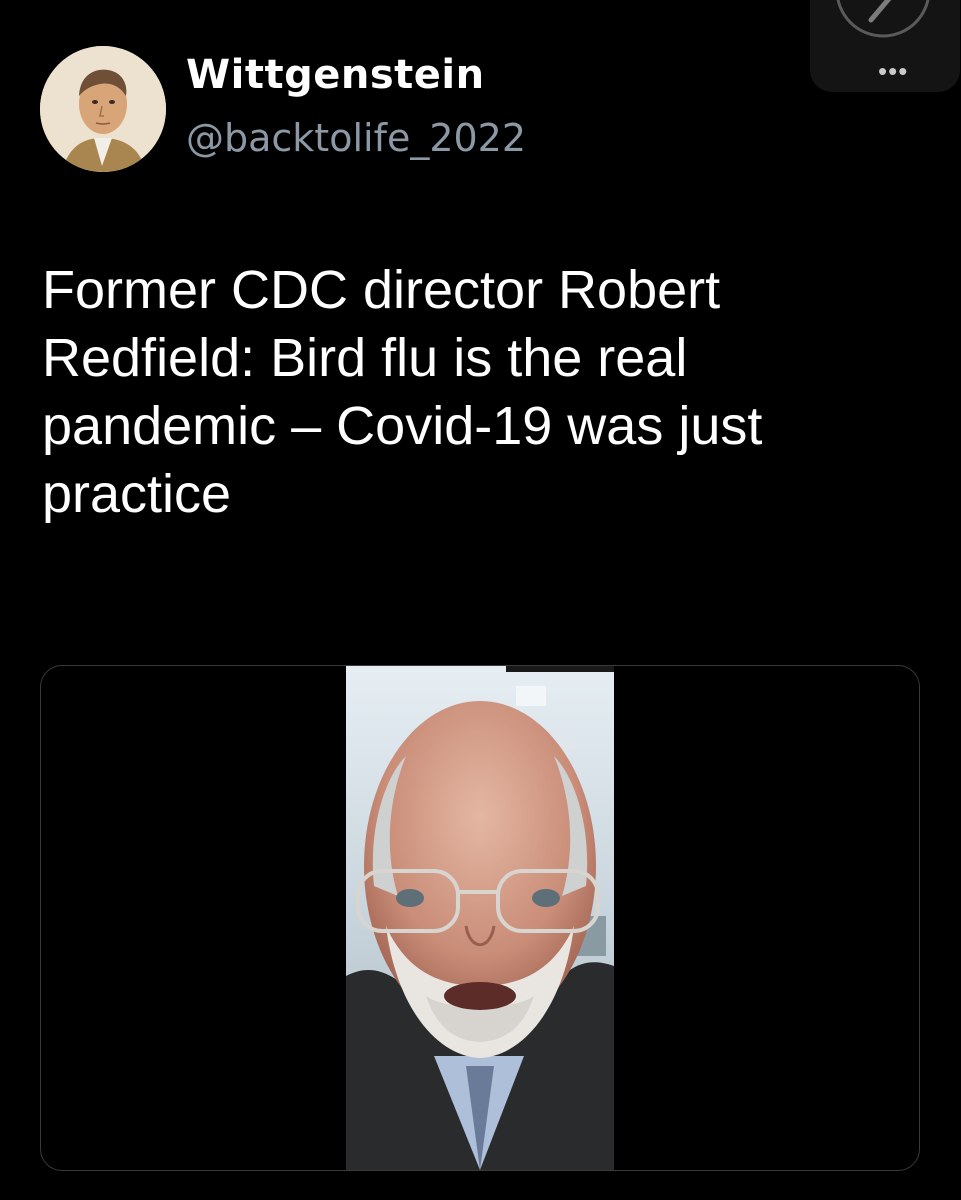 This screenshot has width=961, height=1200. I want to click on portrait-avatar, so click(103, 109).